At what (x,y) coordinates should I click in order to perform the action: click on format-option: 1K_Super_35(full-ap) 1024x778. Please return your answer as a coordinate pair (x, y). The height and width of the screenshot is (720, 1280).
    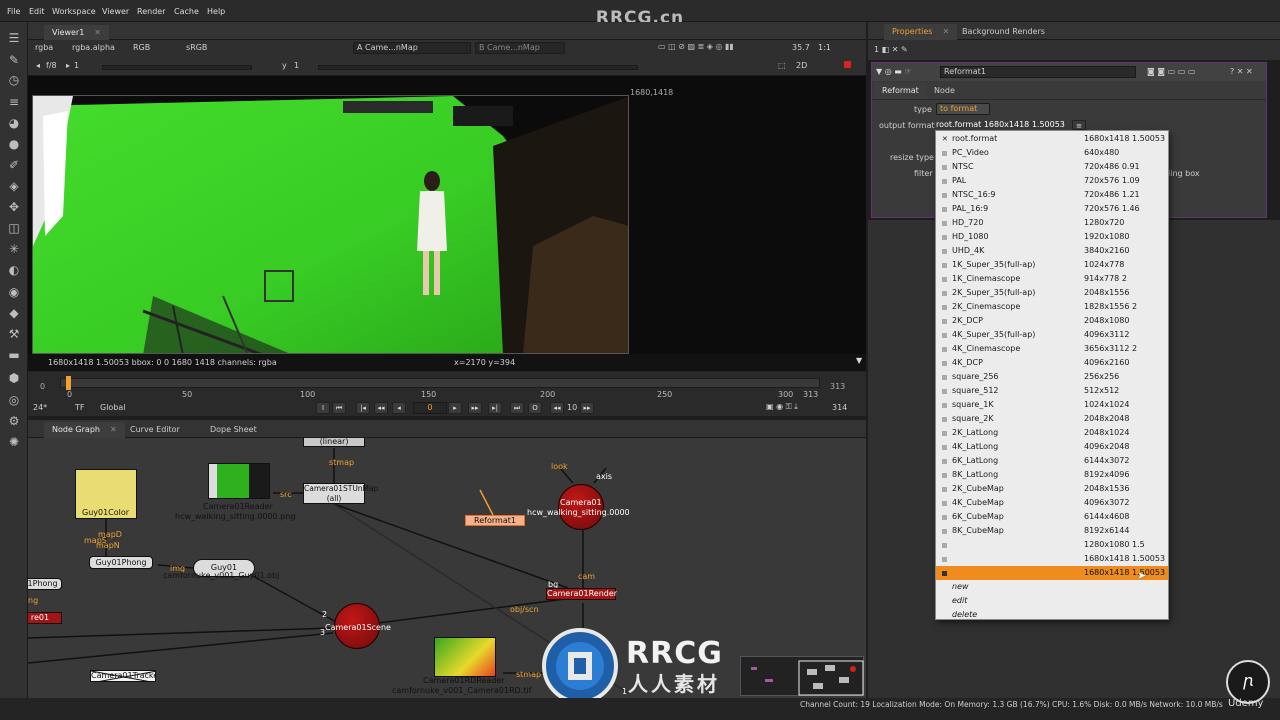
    Looking at the image, I should click on (1052, 265).